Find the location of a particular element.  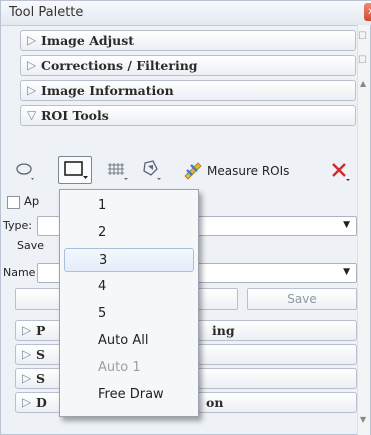

panel-image-adjust: ▷ Image Adjust is located at coordinates (188, 40).